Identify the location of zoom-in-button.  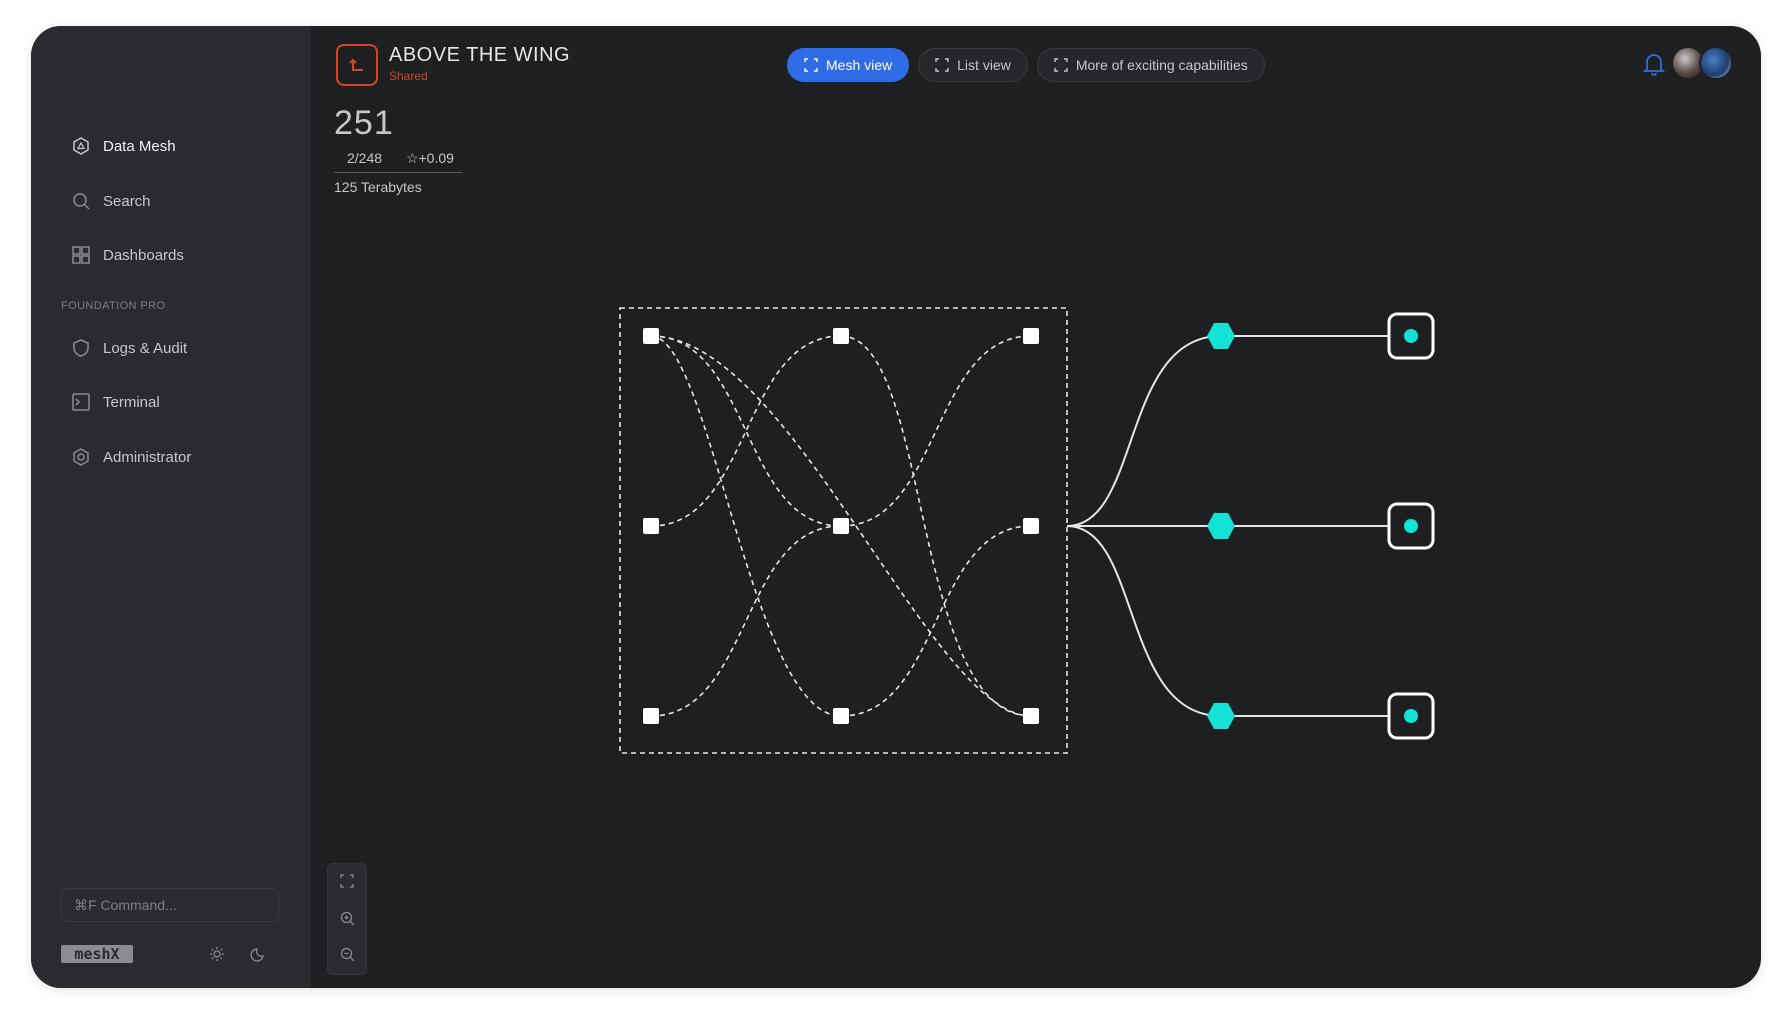
(347, 918).